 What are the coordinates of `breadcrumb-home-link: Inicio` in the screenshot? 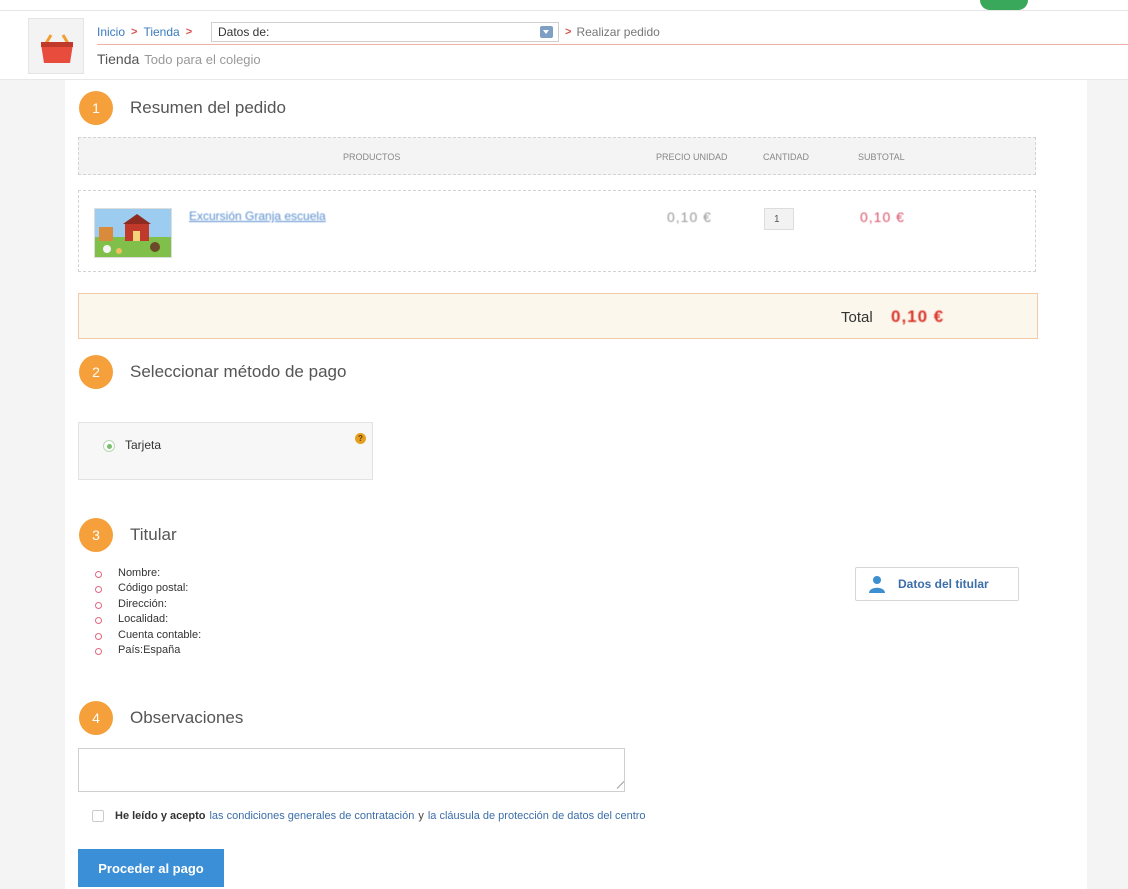 It's located at (111, 32).